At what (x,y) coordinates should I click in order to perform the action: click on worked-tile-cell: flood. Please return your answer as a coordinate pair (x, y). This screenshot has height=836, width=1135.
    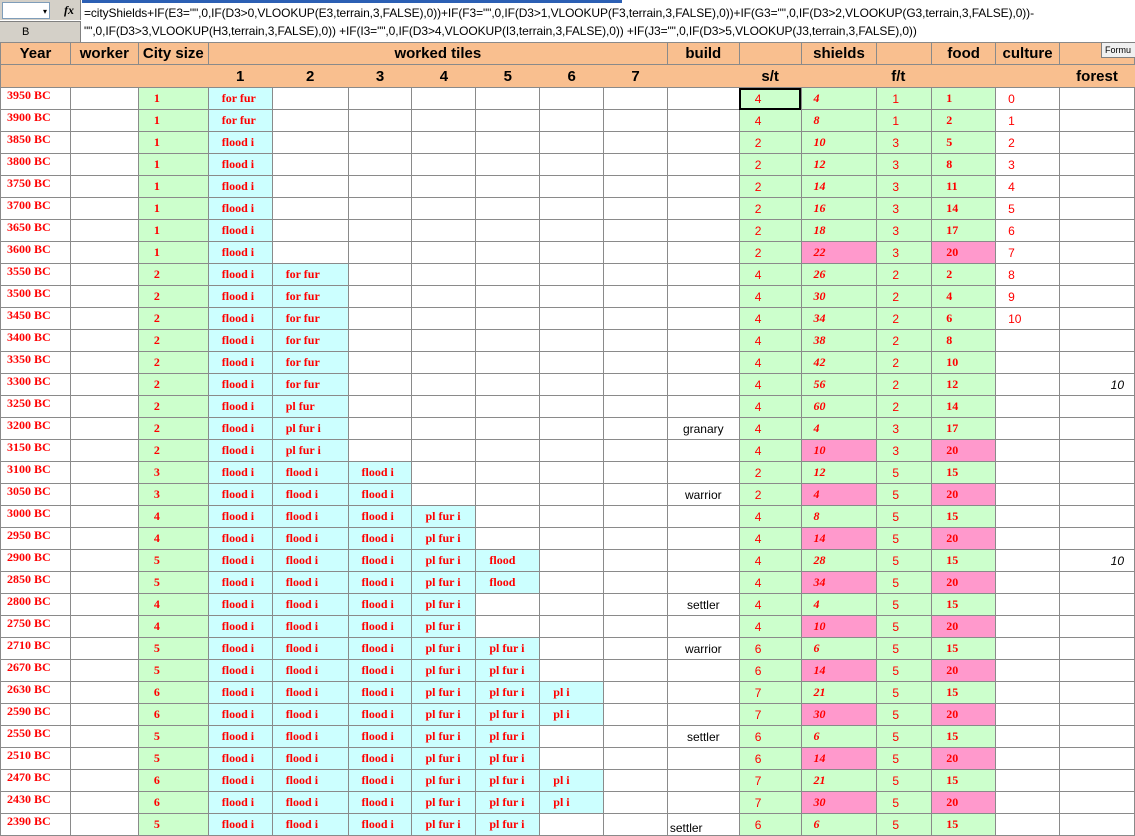
    Looking at the image, I should click on (508, 560).